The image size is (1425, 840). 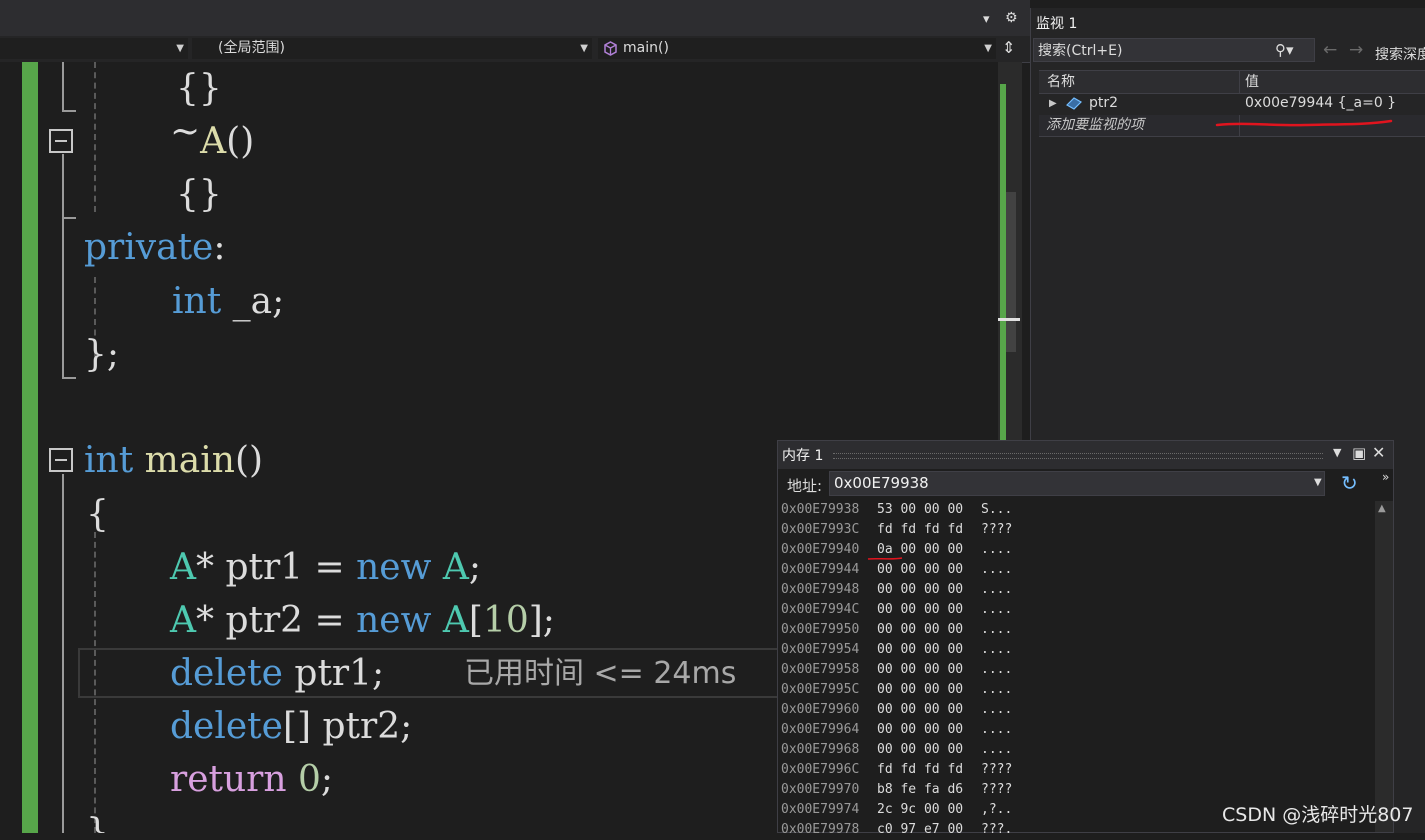 I want to click on memory-row: 0x00E79970 b8 fe fa d6????, so click(x=896, y=790).